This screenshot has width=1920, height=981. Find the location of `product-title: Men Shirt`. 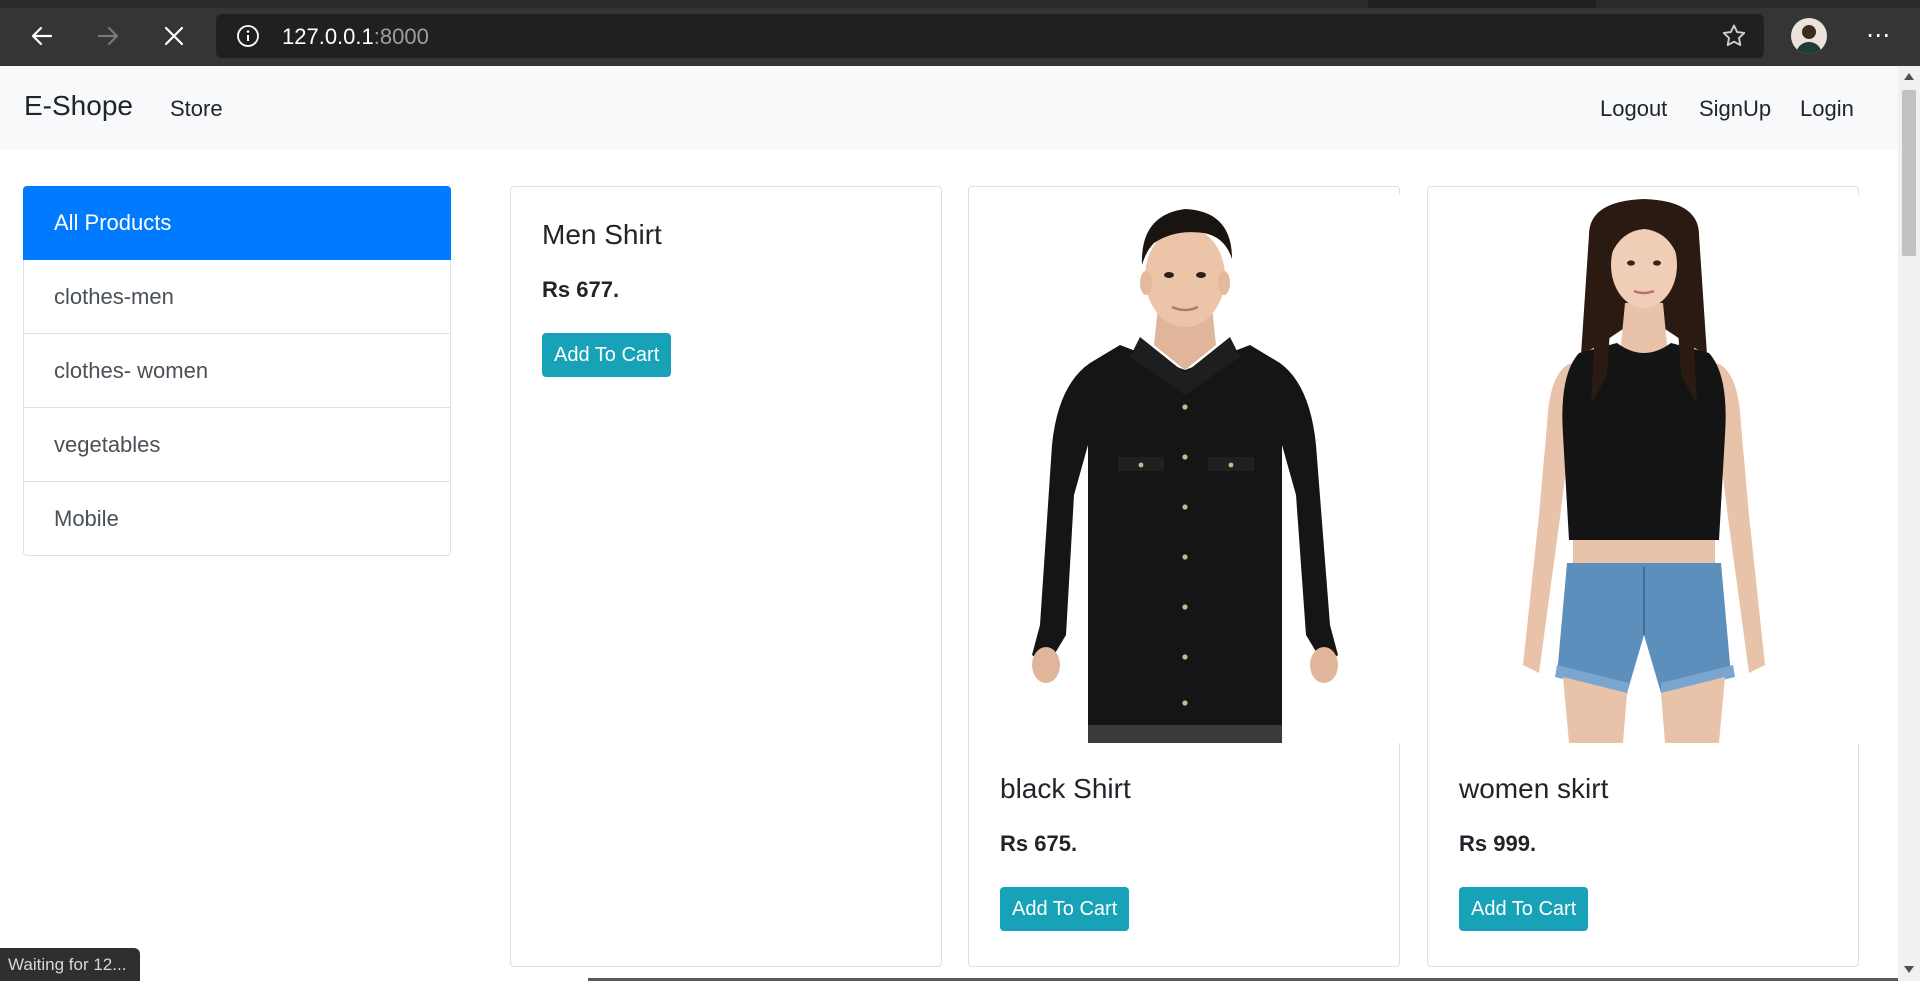

product-title: Men Shirt is located at coordinates (602, 234).